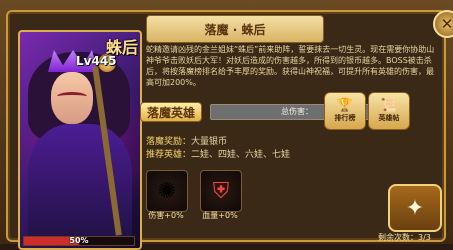 This screenshot has height=250, width=453. Describe the element at coordinates (220, 215) in the screenshot. I see `hp-boost-label: 血量+0%` at that location.